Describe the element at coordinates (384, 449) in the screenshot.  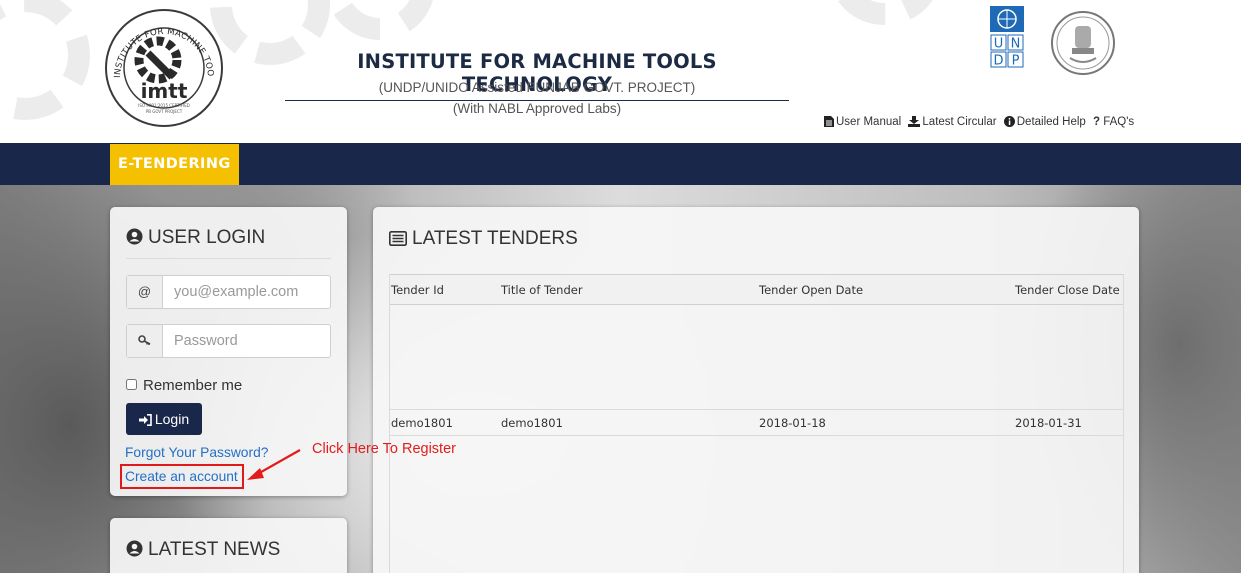
I see `register-annotation: Click Here To Register` at that location.